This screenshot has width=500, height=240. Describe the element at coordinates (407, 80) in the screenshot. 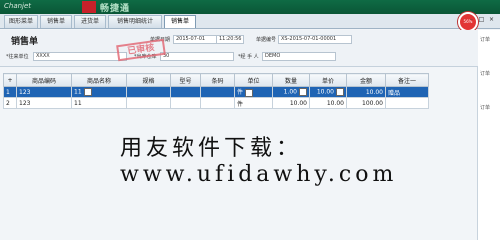

I see `column-header: 备注一` at that location.